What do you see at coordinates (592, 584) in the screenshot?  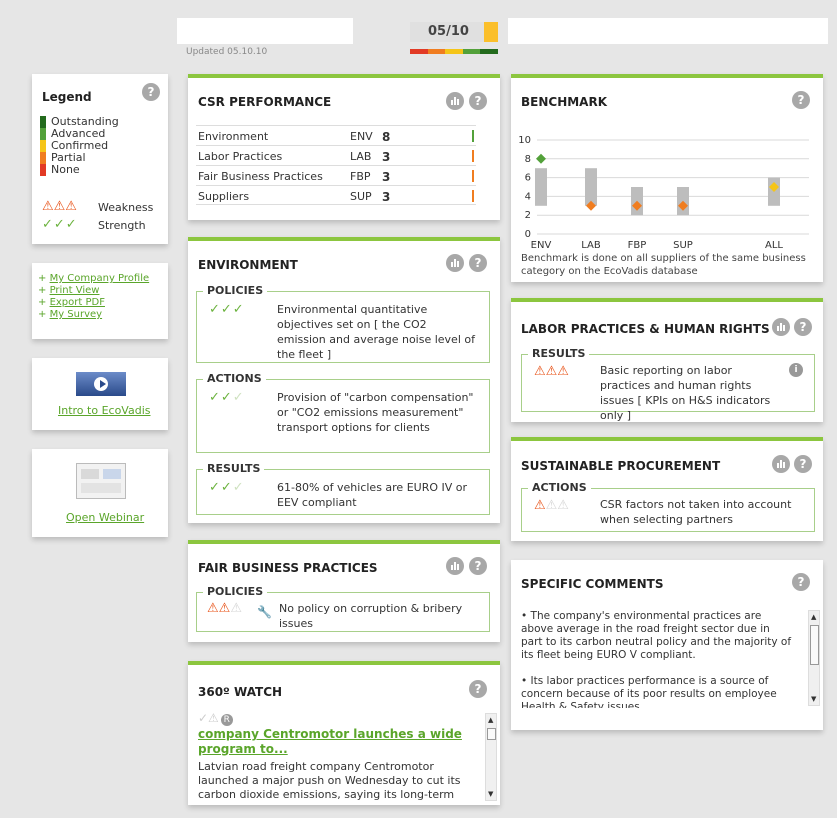 I see `comments-title: SPECIFIC COMMENTS` at bounding box center [592, 584].